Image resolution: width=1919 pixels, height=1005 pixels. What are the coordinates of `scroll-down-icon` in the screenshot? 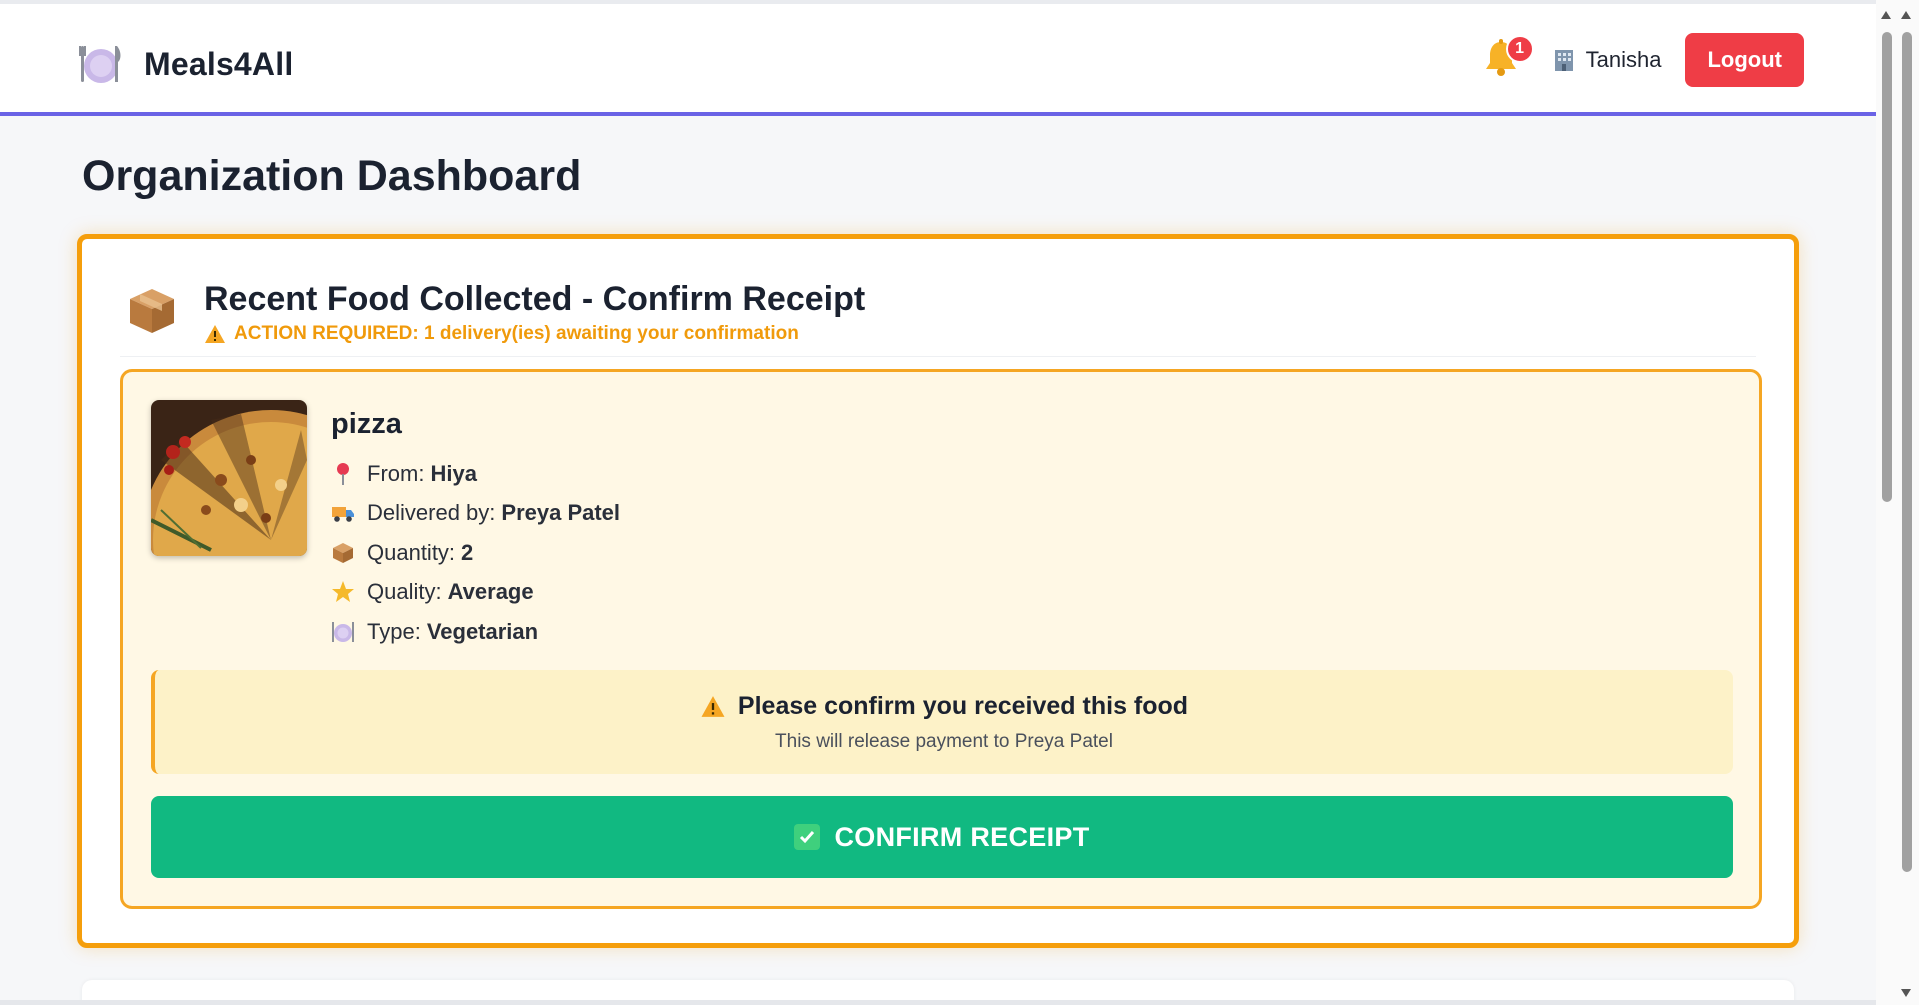 It's located at (1906, 993).